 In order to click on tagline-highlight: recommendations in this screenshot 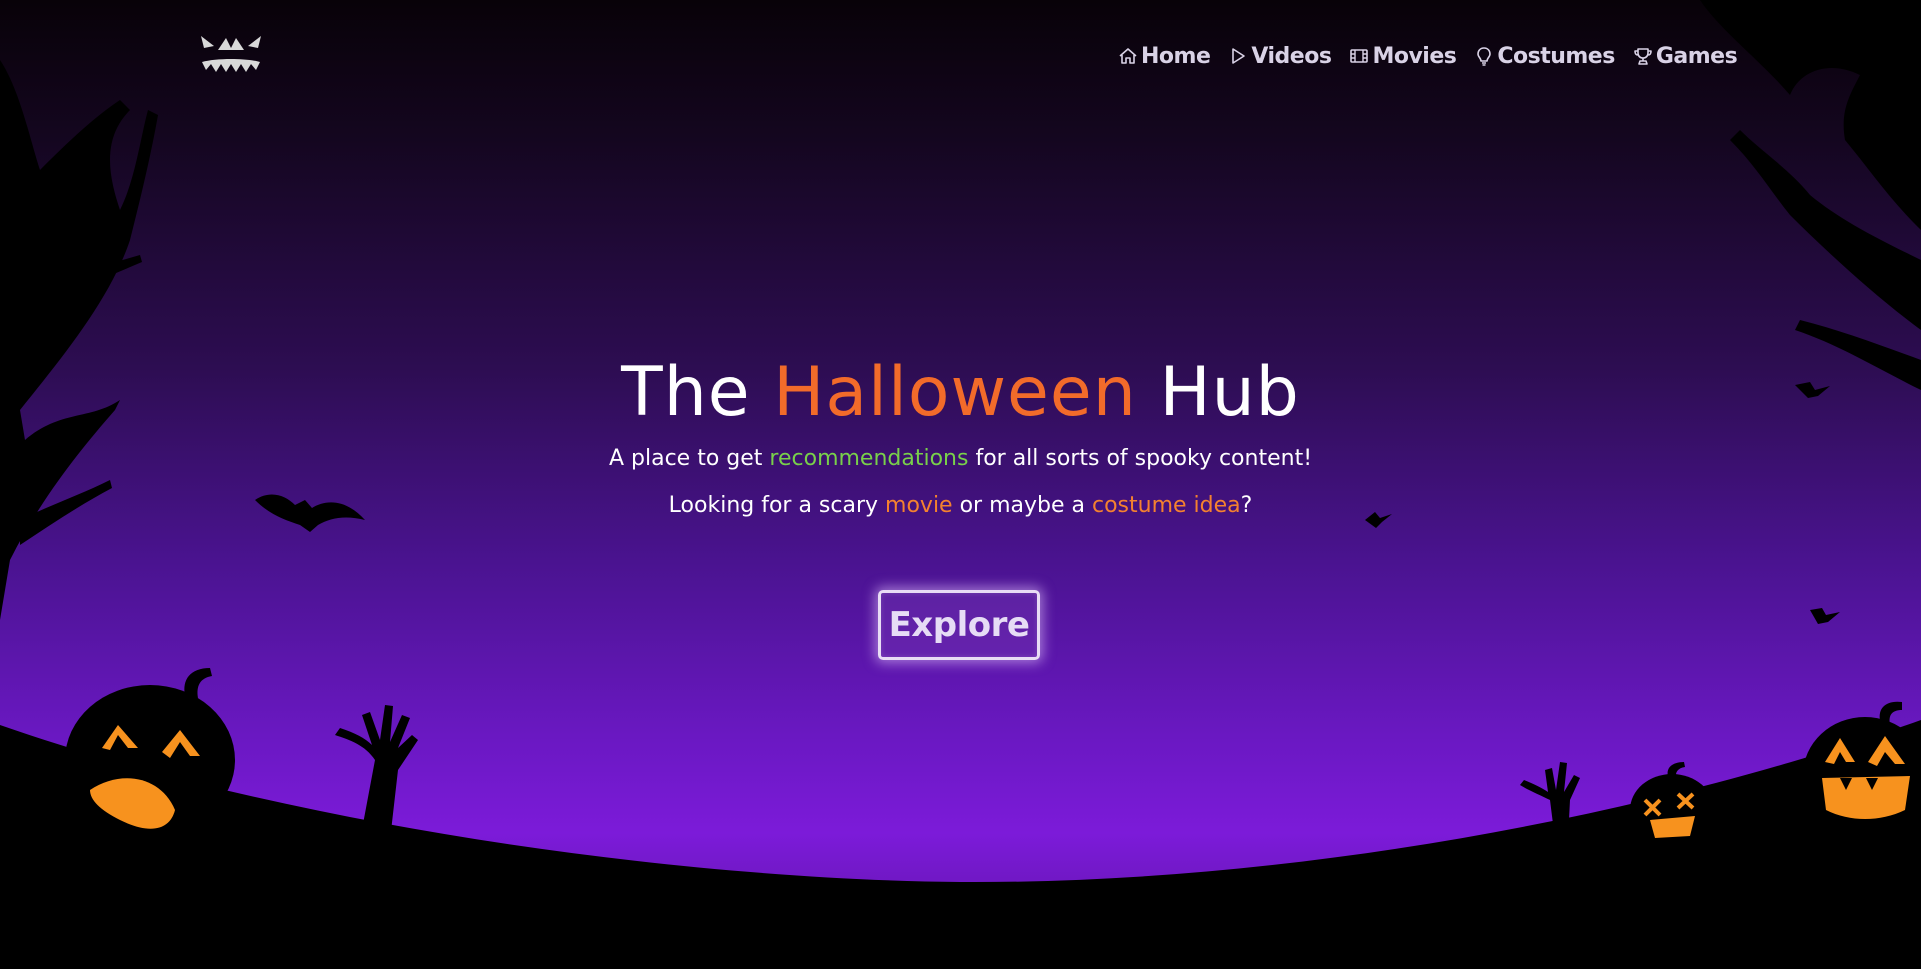, I will do `click(869, 458)`.